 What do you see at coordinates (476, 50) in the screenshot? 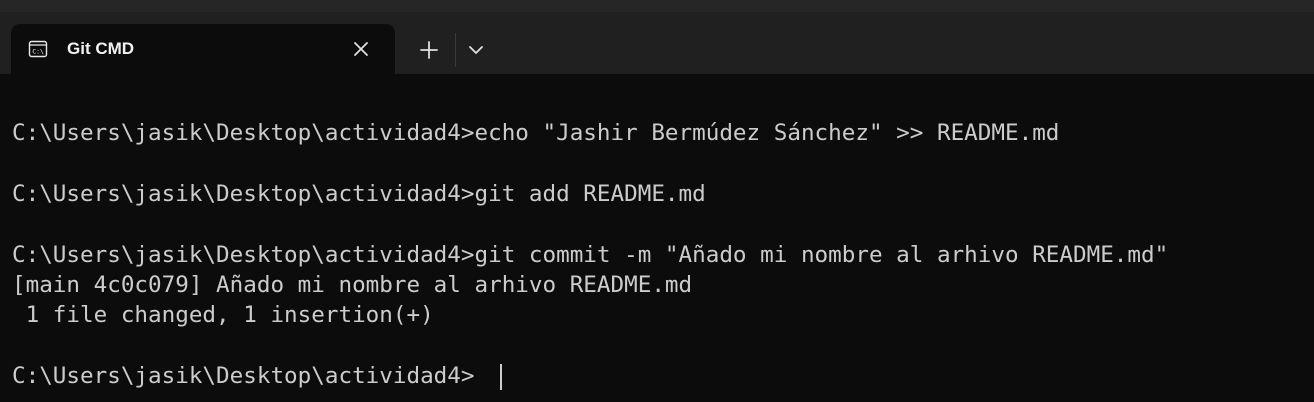
I see `chevron-down-icon` at bounding box center [476, 50].